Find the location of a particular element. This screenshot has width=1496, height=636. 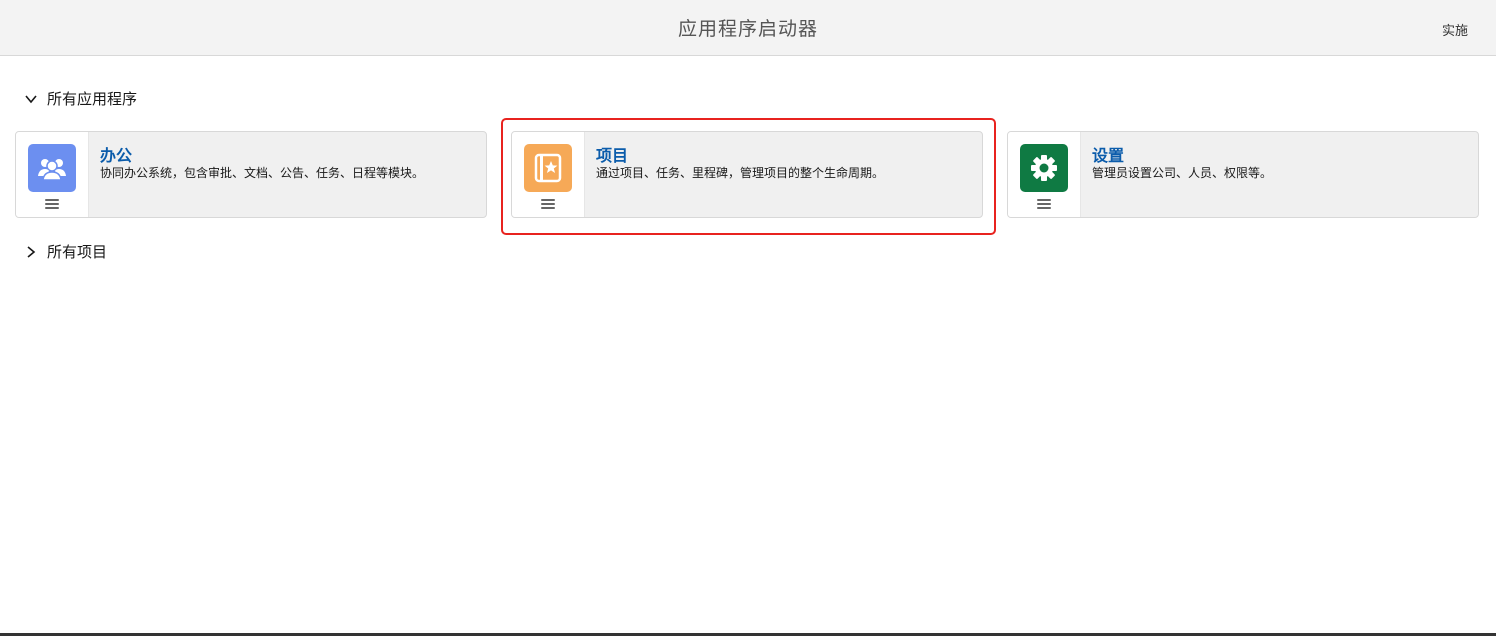

app-description: 管理员设置公司、人员、权限等。 is located at coordinates (1182, 173).